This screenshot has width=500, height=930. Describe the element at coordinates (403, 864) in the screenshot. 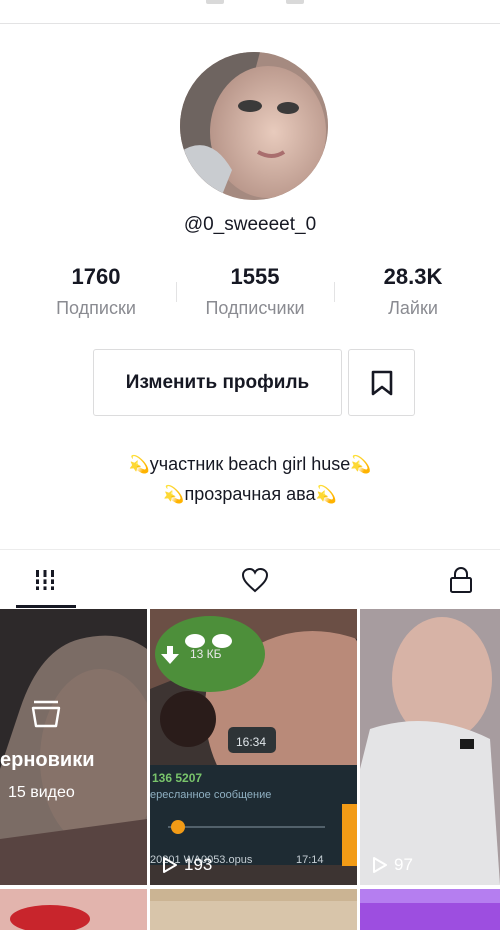

I see `view-count-value: 97` at that location.